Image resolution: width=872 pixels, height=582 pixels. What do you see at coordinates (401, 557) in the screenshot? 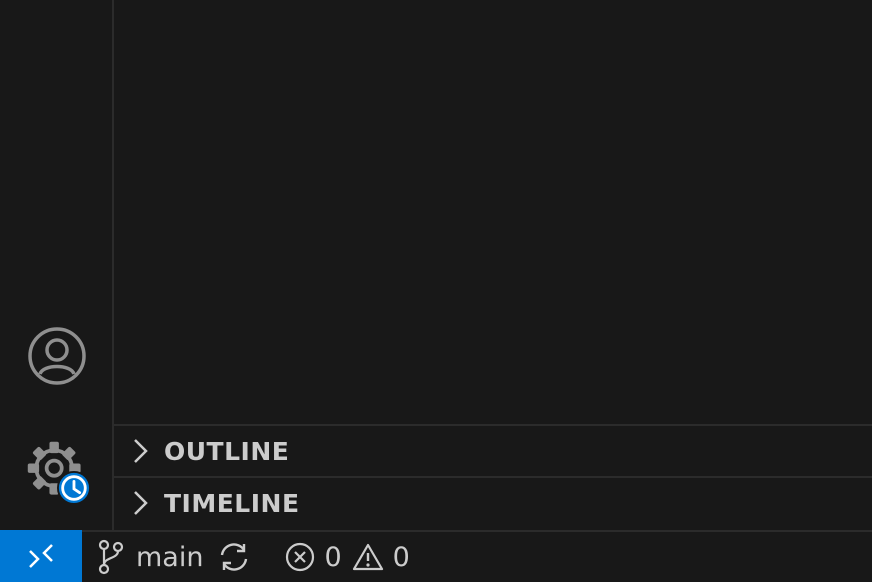
I see `warning-count: 0` at bounding box center [401, 557].